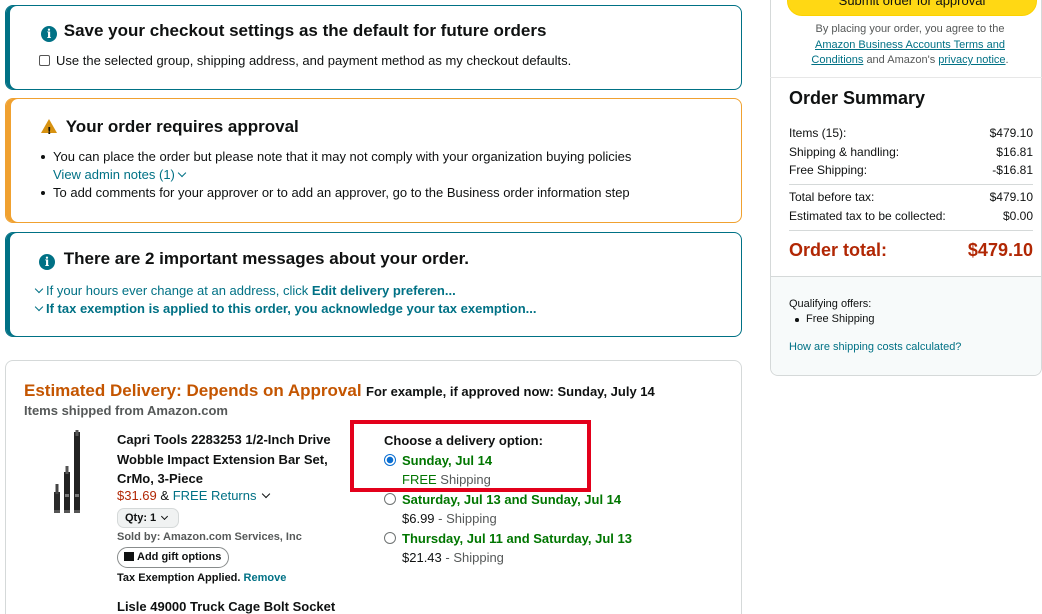 This screenshot has height=614, width=1042. What do you see at coordinates (875, 347) in the screenshot?
I see `shipping-costs-link: How are shipping costs calculated?` at bounding box center [875, 347].